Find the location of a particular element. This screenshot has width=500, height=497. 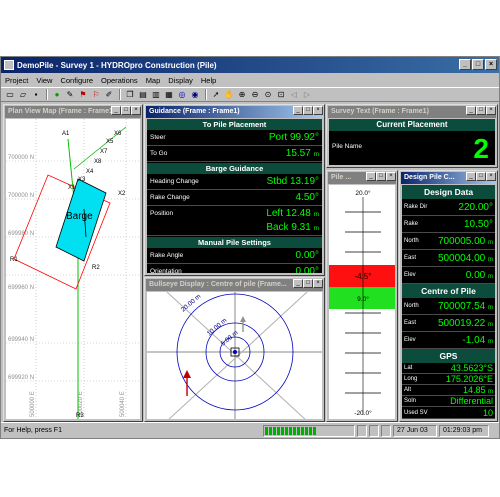

zoom-extent-icon: ⊙ is located at coordinates (268, 94).